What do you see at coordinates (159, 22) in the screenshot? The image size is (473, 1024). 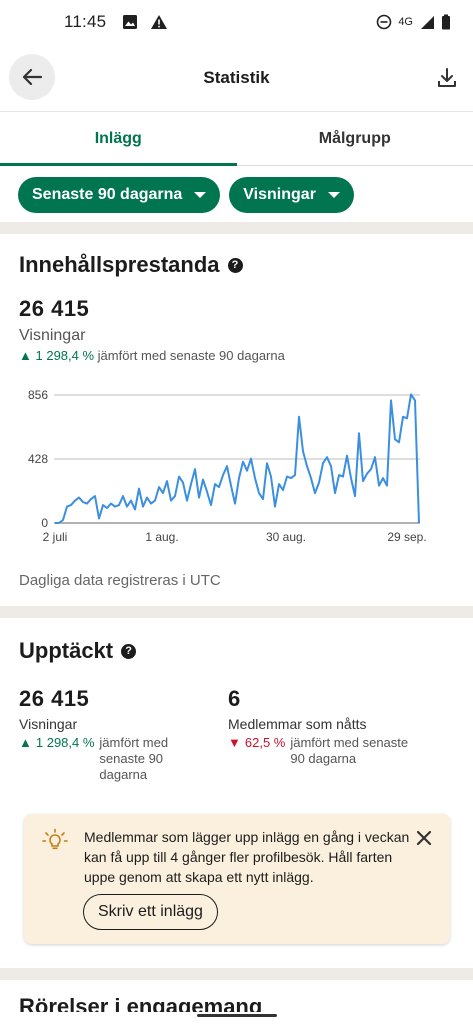 I see `warning-icon` at bounding box center [159, 22].